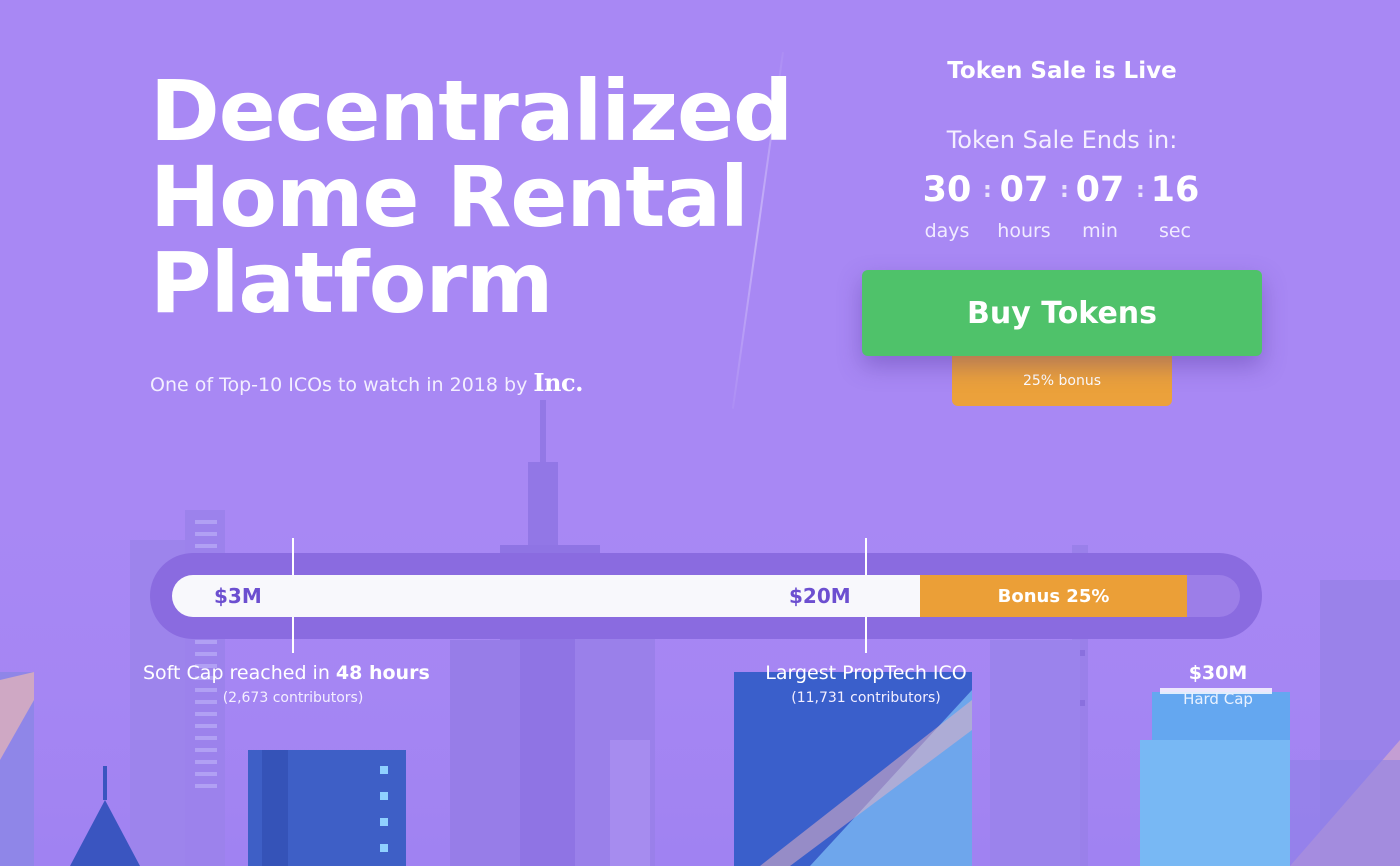 Image resolution: width=1400 pixels, height=866 pixels. Describe the element at coordinates (1062, 313) in the screenshot. I see `buy-tokens-button: Buy Tokens` at that location.